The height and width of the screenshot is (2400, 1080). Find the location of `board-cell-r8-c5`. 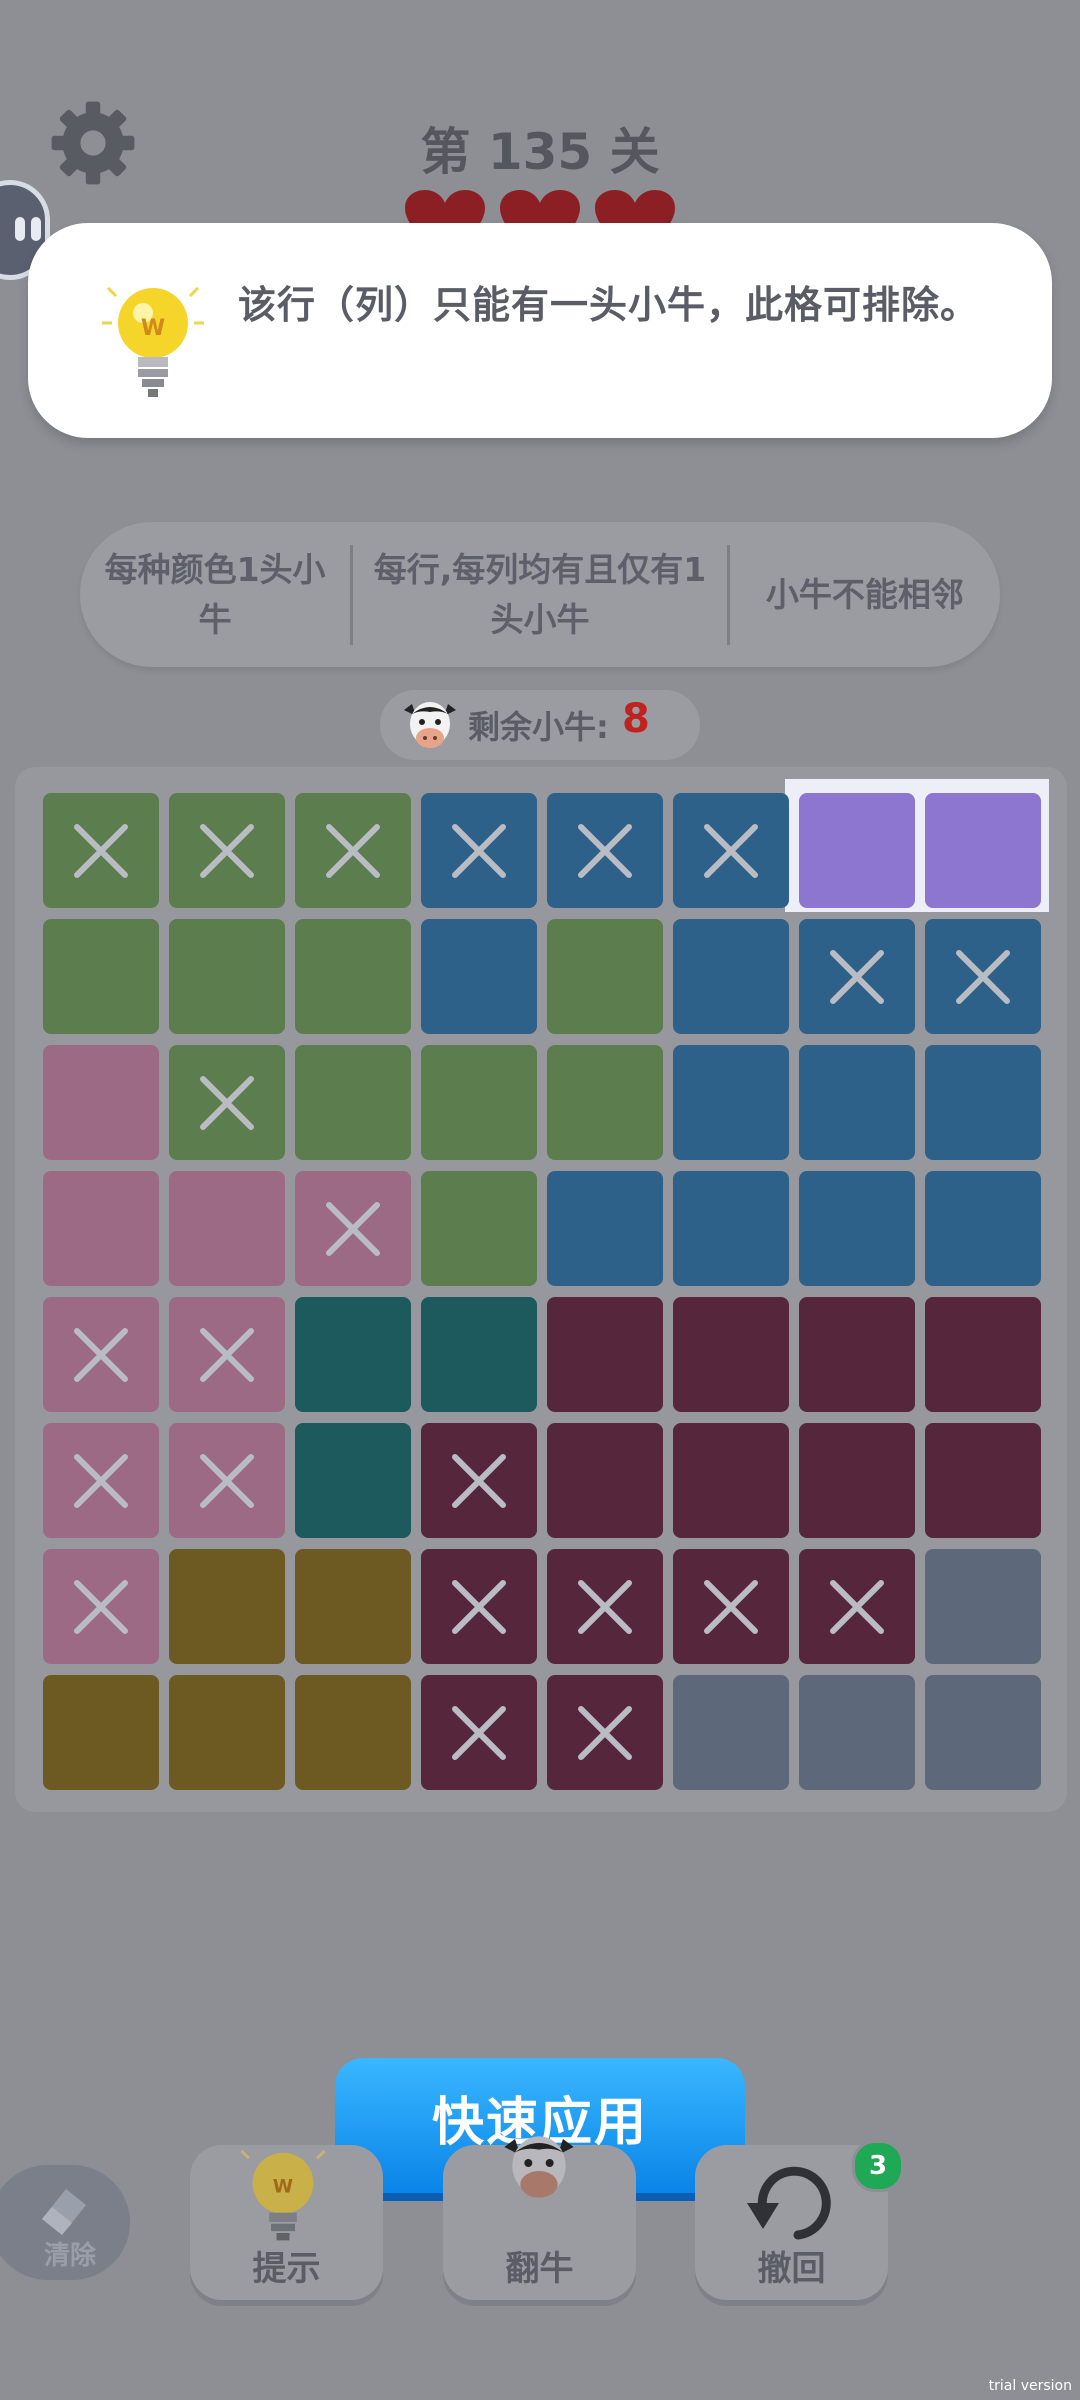

board-cell-r8-c5 is located at coordinates (605, 1732).